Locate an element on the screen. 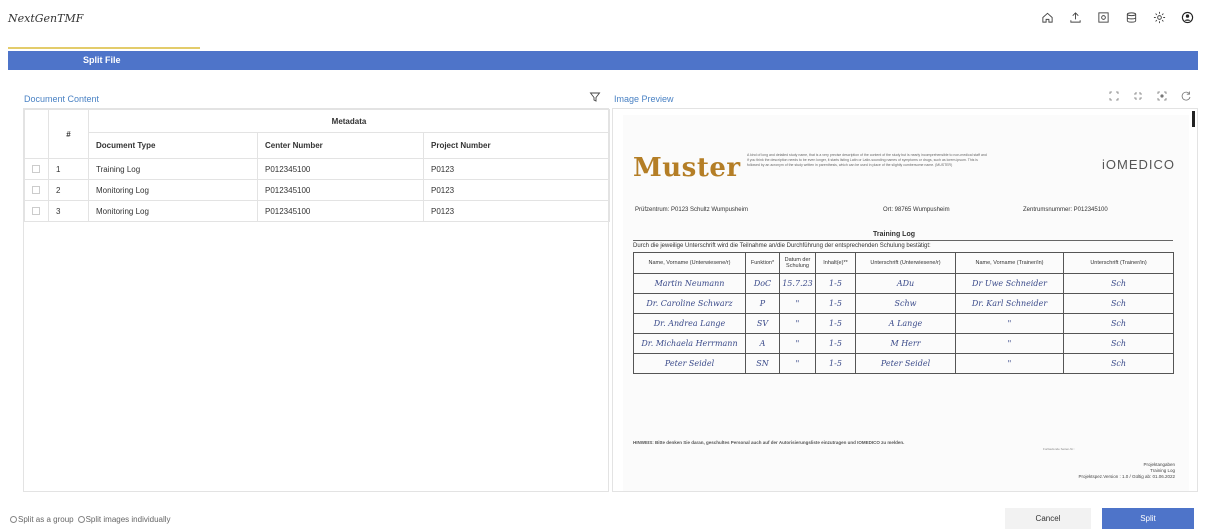 The height and width of the screenshot is (529, 1206). sheet-row: Peter Seidel SN " 1-5 Peter Seidel " Sch is located at coordinates (903, 363).